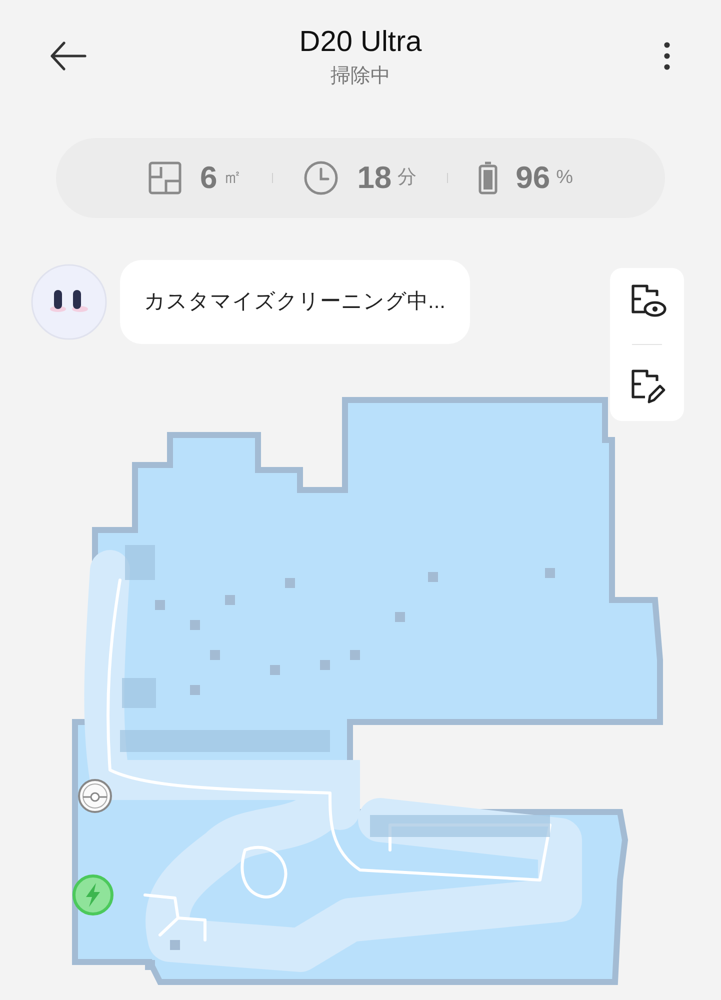  What do you see at coordinates (68, 56) in the screenshot?
I see `back-arrow-icon` at bounding box center [68, 56].